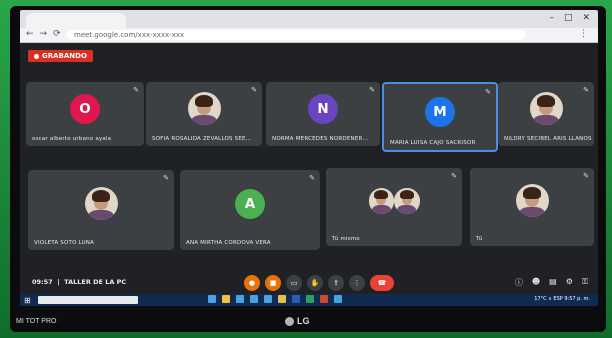  Describe the element at coordinates (57, 34) in the screenshot. I see `reload-icon: ⟳` at that location.